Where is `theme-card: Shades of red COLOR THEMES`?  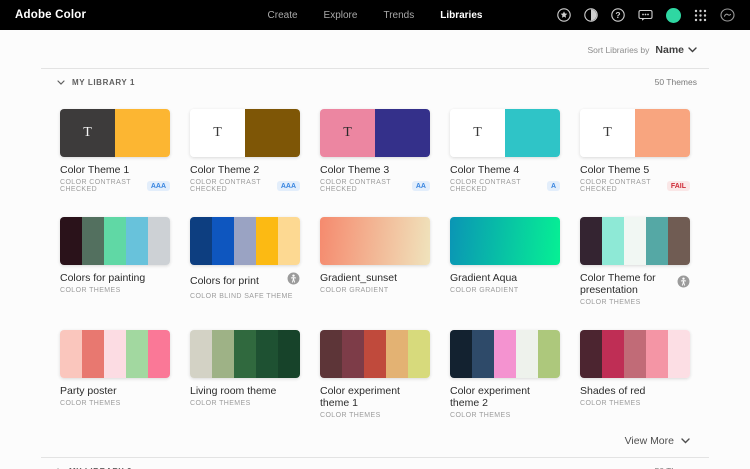
theme-card: Shades of red COLOR THEMES is located at coordinates (635, 374).